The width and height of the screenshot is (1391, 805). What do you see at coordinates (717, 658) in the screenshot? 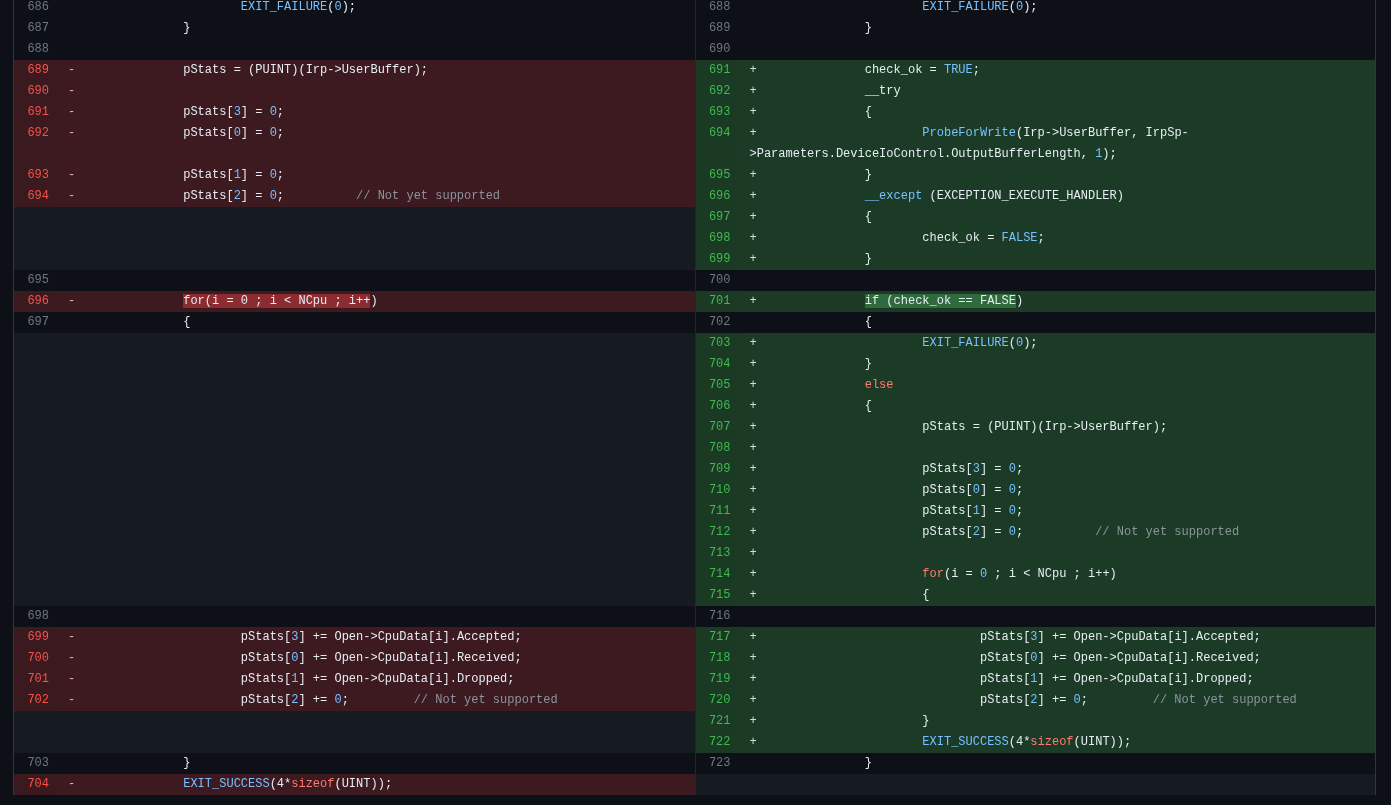
I see `line-number: 718` at bounding box center [717, 658].